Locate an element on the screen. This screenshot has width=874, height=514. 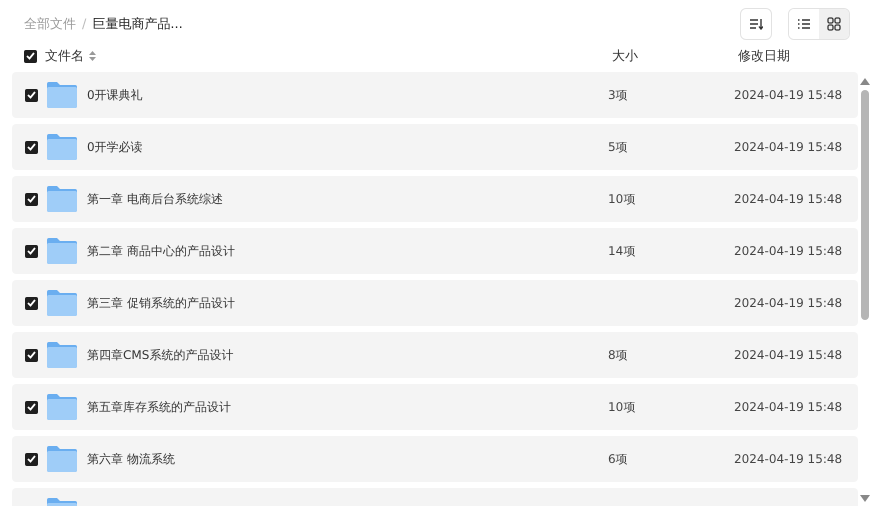
file-name: 第一章 电商后台系统综述 is located at coordinates (155, 199).